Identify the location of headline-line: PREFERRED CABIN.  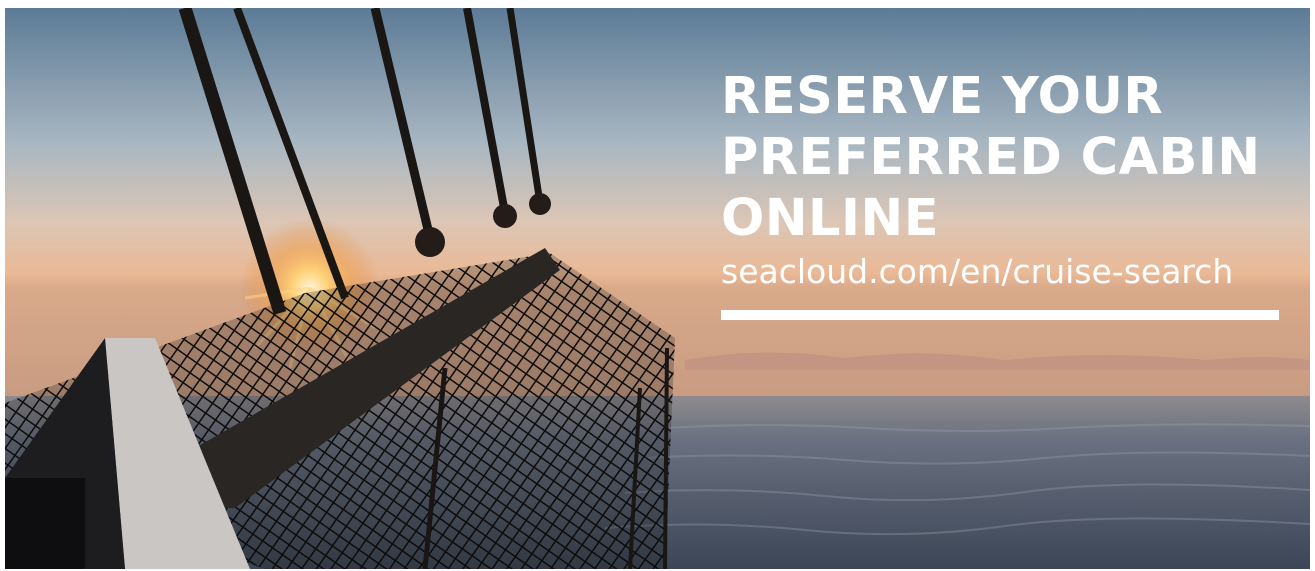
(991, 157).